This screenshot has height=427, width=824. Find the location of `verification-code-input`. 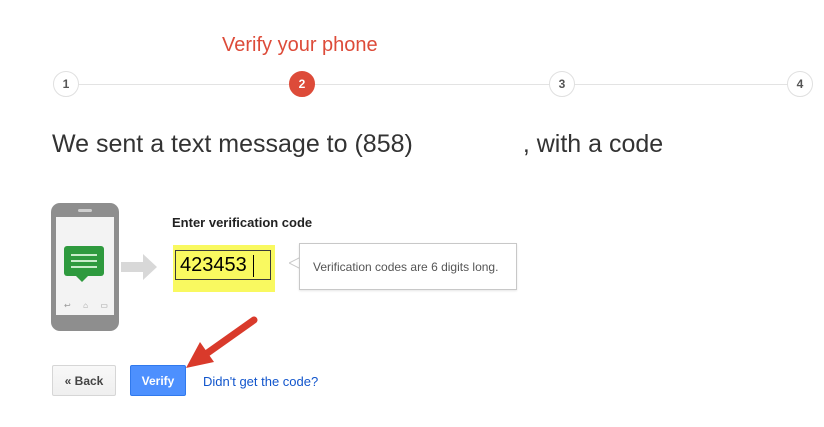

verification-code-input is located at coordinates (223, 265).